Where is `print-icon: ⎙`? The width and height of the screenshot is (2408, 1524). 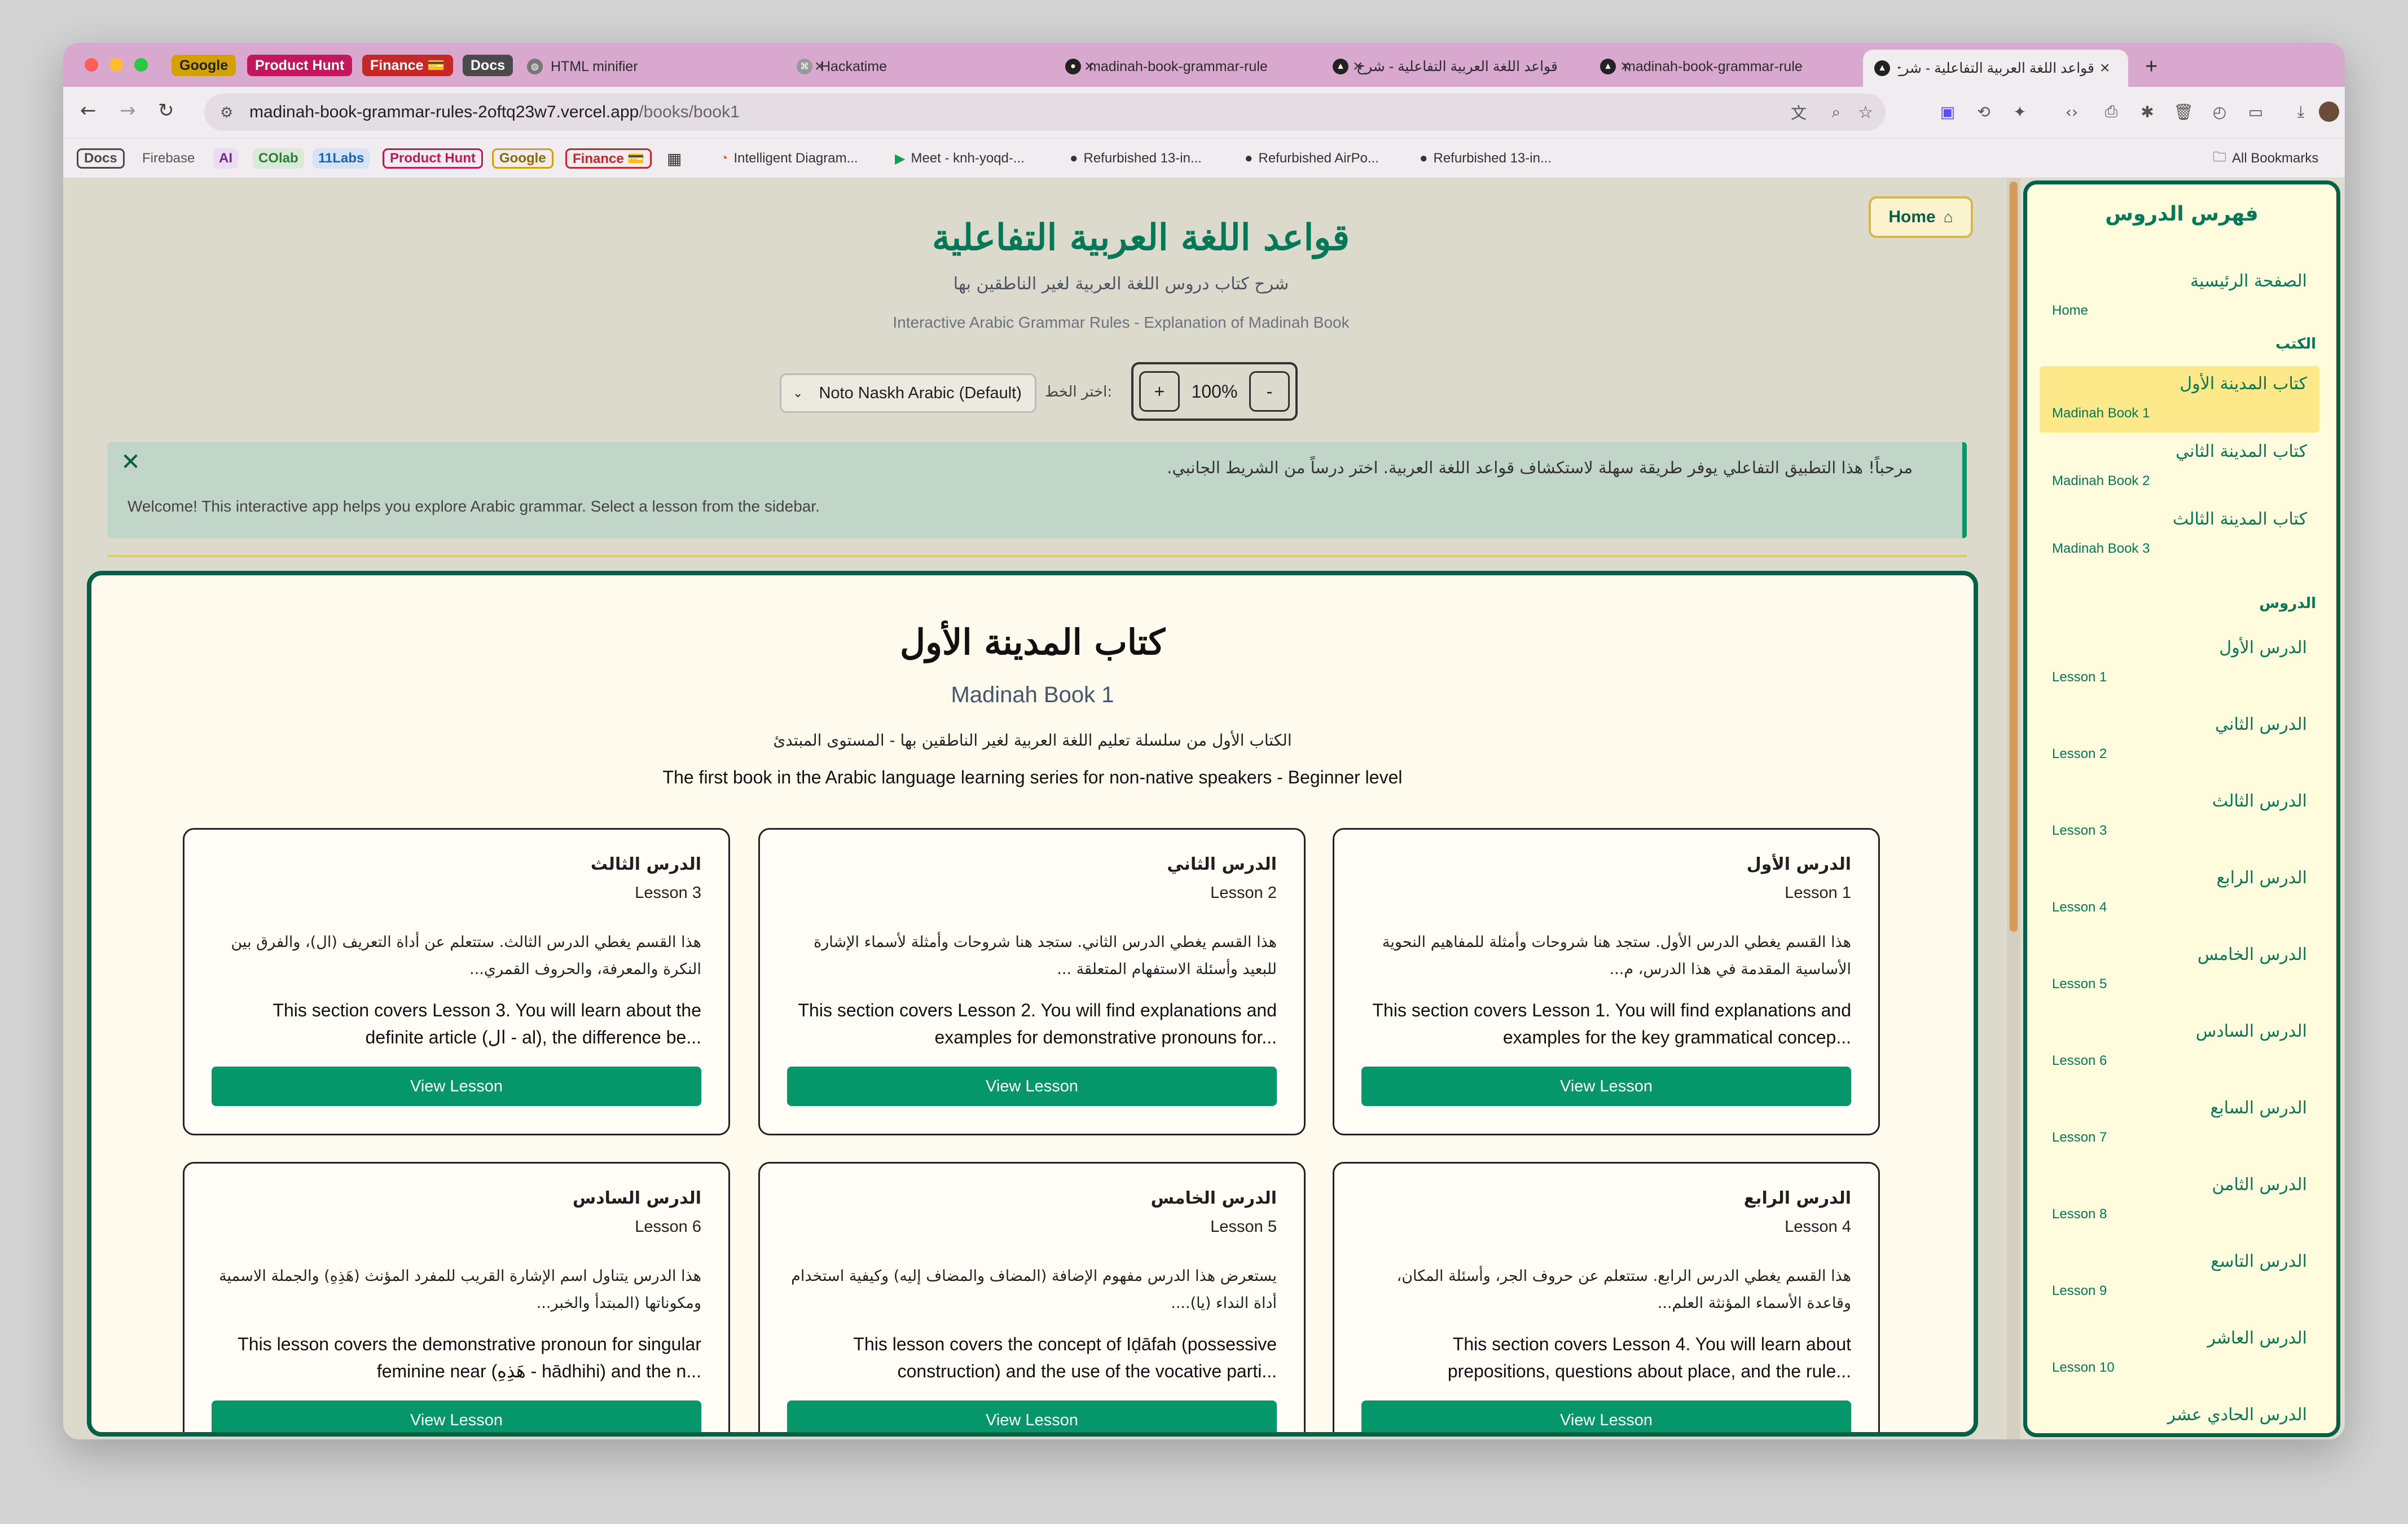
print-icon: ⎙ is located at coordinates (2111, 112).